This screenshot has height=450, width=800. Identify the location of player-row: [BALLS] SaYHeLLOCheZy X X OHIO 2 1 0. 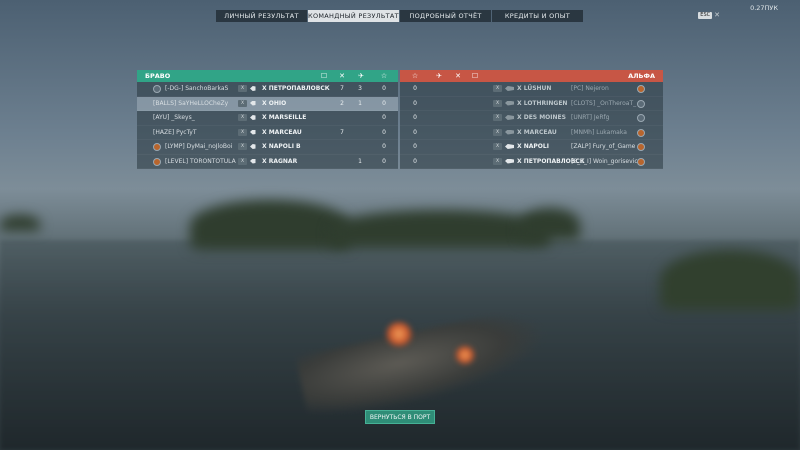
(267, 103).